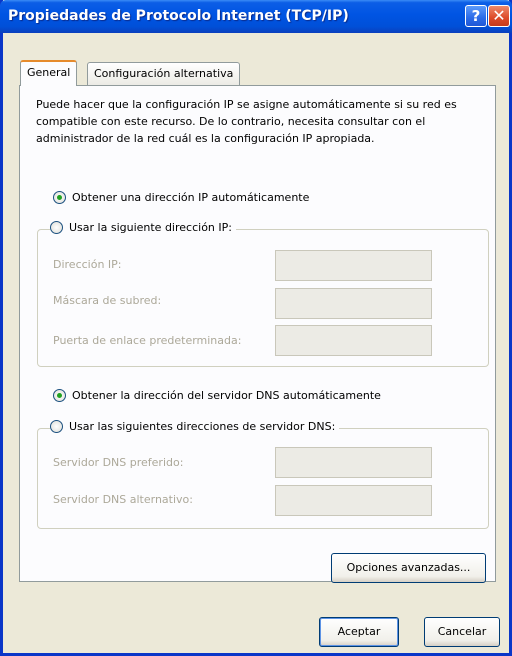 Image resolution: width=512 pixels, height=656 pixels. What do you see at coordinates (191, 197) in the screenshot?
I see `radio-ip-auto-label: Obtener una dirección IP automáticamente` at bounding box center [191, 197].